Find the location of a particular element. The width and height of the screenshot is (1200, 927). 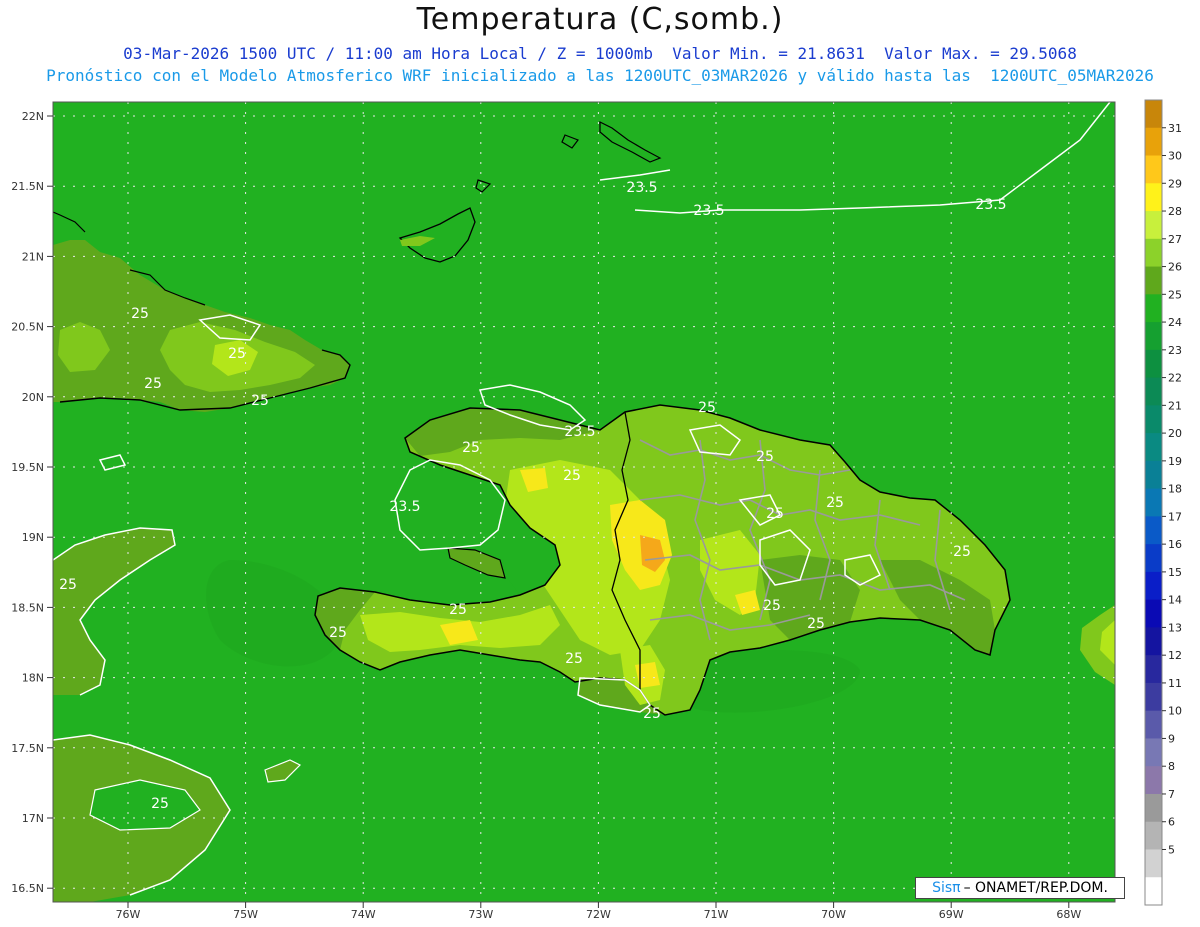

colorbar-label: 25 is located at coordinates (1175, 294).